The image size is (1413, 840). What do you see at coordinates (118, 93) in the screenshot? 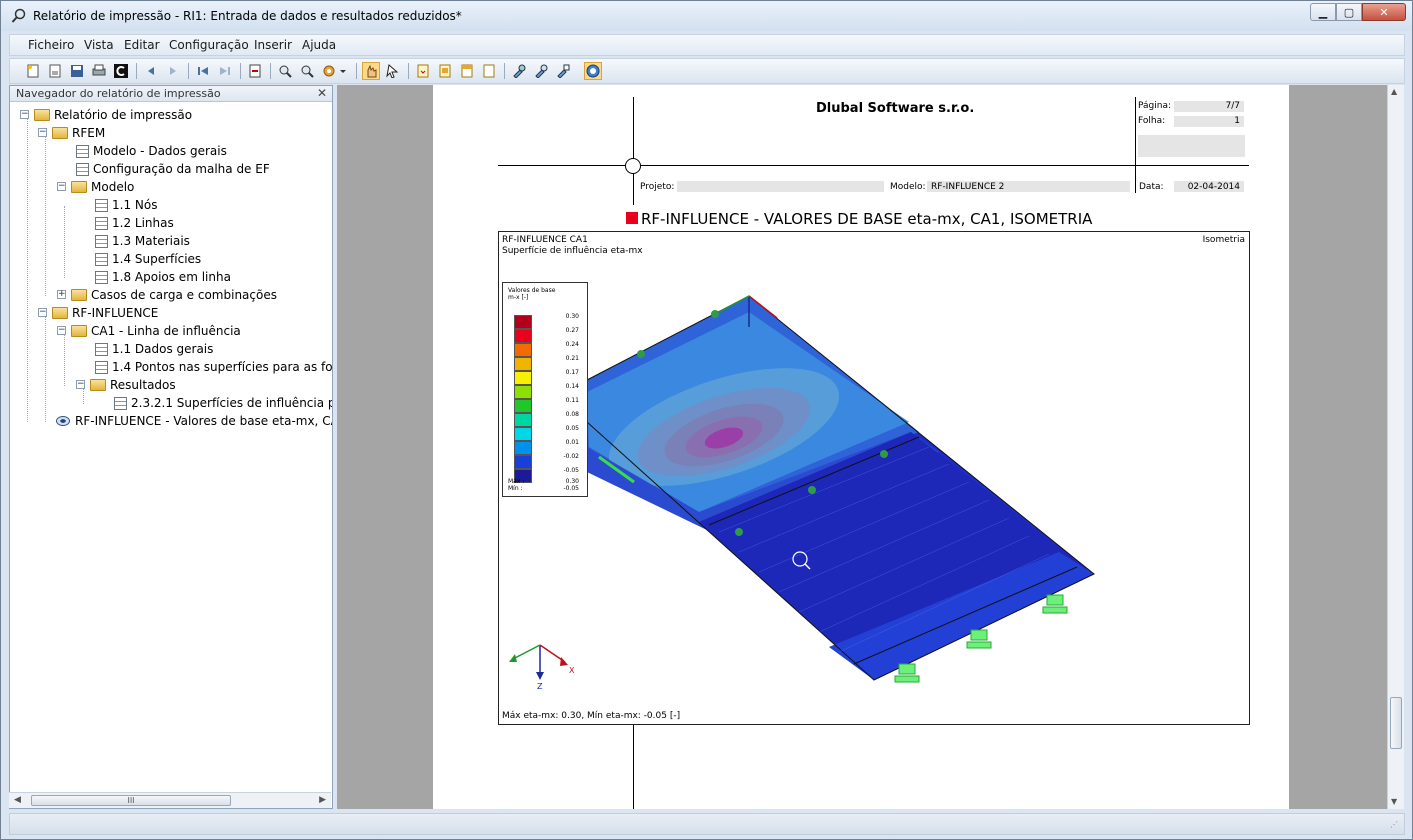
I see `navigator-title: Navegador do relatório de impressão` at bounding box center [118, 93].